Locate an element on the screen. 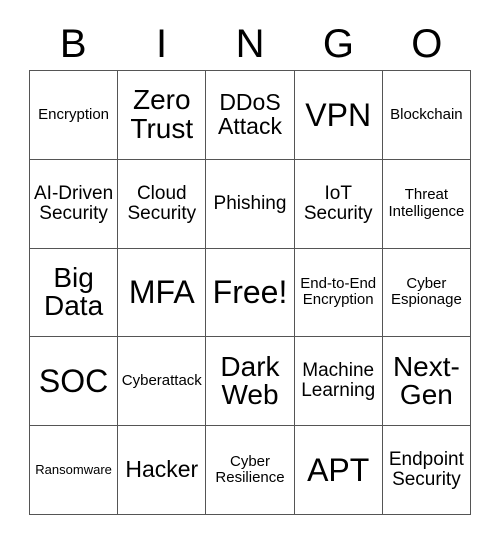  bingo-cell: Hacker is located at coordinates (162, 470).